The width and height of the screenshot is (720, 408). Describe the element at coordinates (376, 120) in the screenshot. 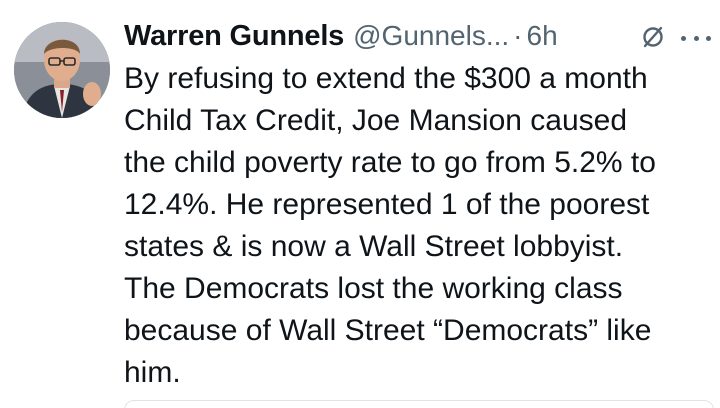

I see `tweet-text-line: Child Tax Credit, Joe Mansion caused` at that location.